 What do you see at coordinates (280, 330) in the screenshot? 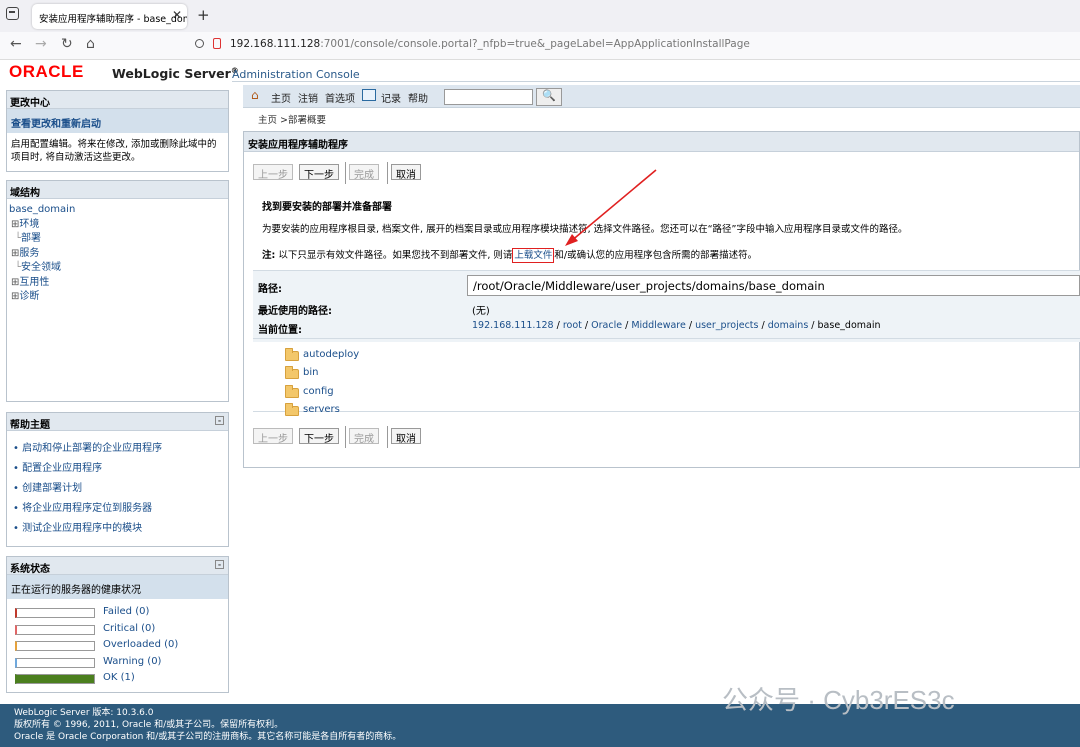
I see `current-location-label: 当前位置:` at bounding box center [280, 330].